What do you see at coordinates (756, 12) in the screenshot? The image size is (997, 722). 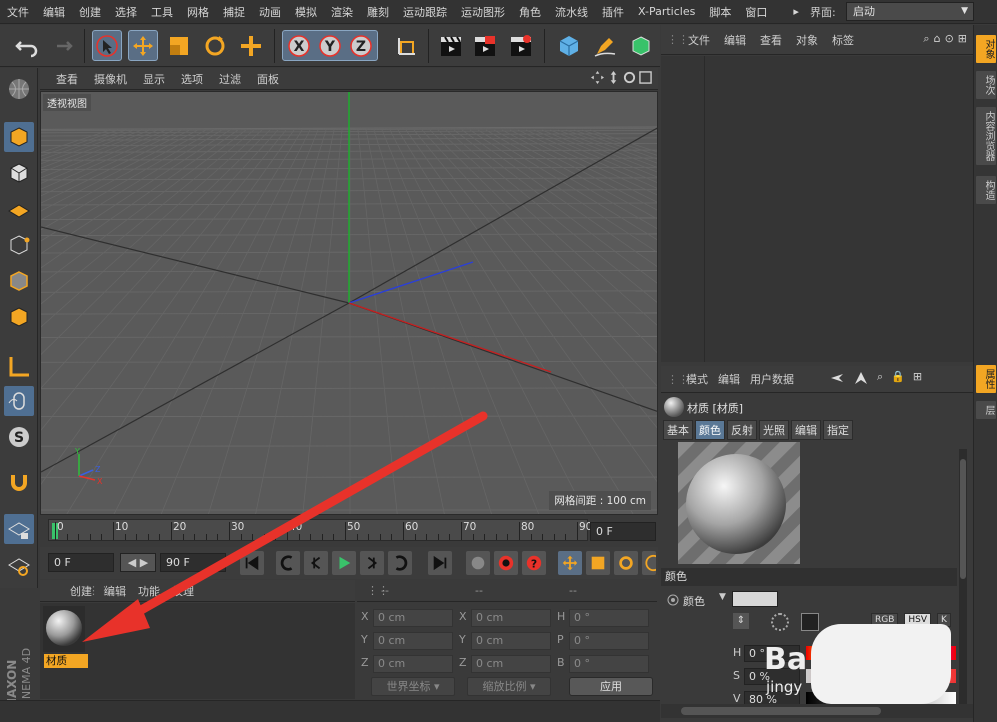 I see `menu-item: 窗口` at bounding box center [756, 12].